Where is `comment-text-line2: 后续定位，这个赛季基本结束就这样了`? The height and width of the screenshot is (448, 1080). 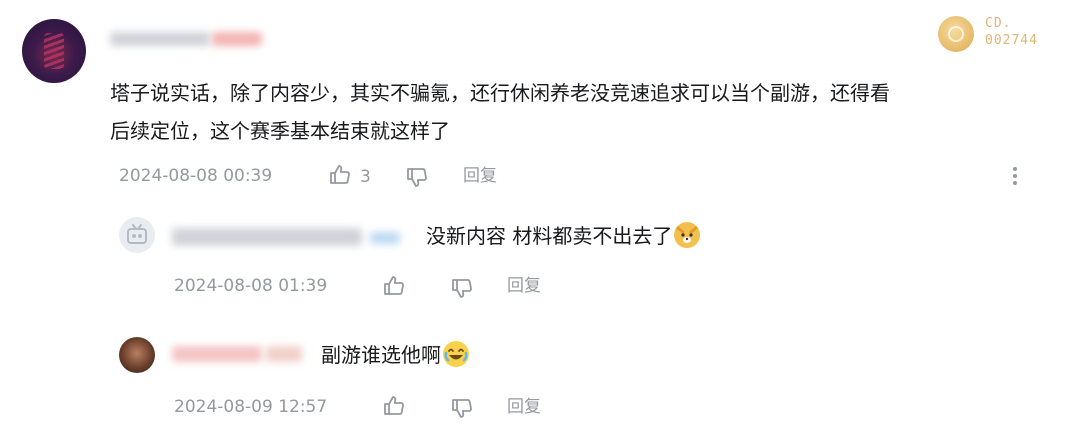 comment-text-line2: 后续定位，这个赛季基本结束就这样了 is located at coordinates (280, 131).